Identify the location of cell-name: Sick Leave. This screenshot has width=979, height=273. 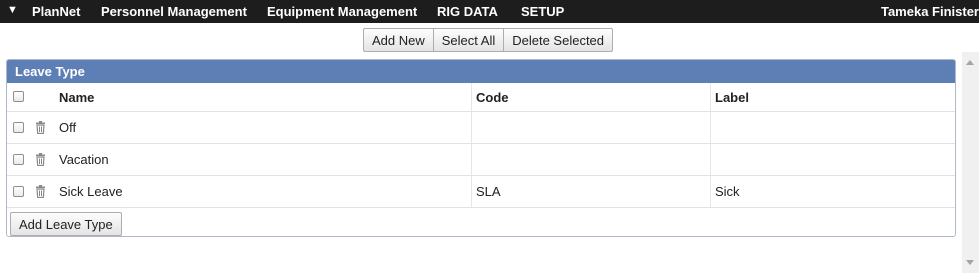
(263, 191).